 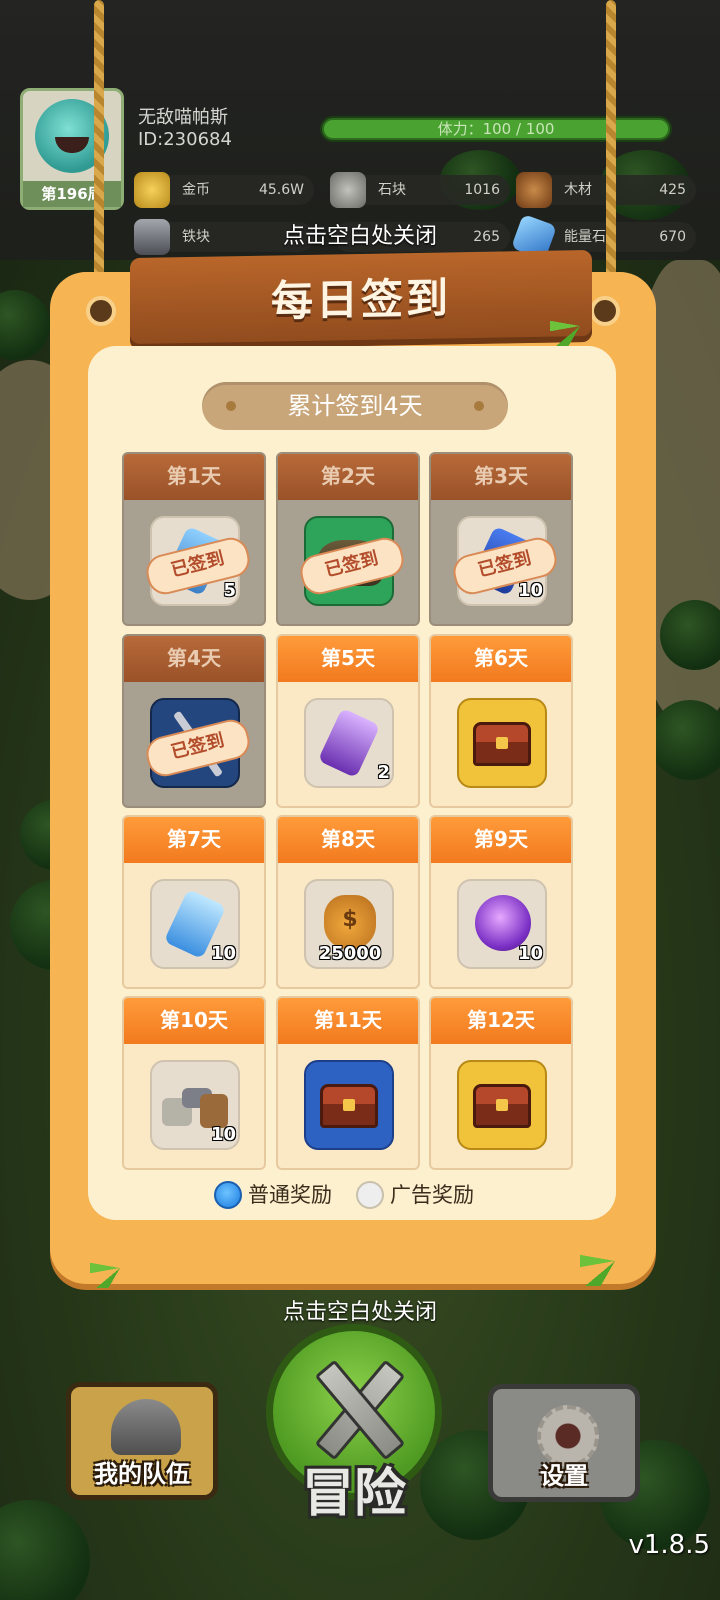 I want to click on day-card-11: 第11天, so click(x=348, y=1083).